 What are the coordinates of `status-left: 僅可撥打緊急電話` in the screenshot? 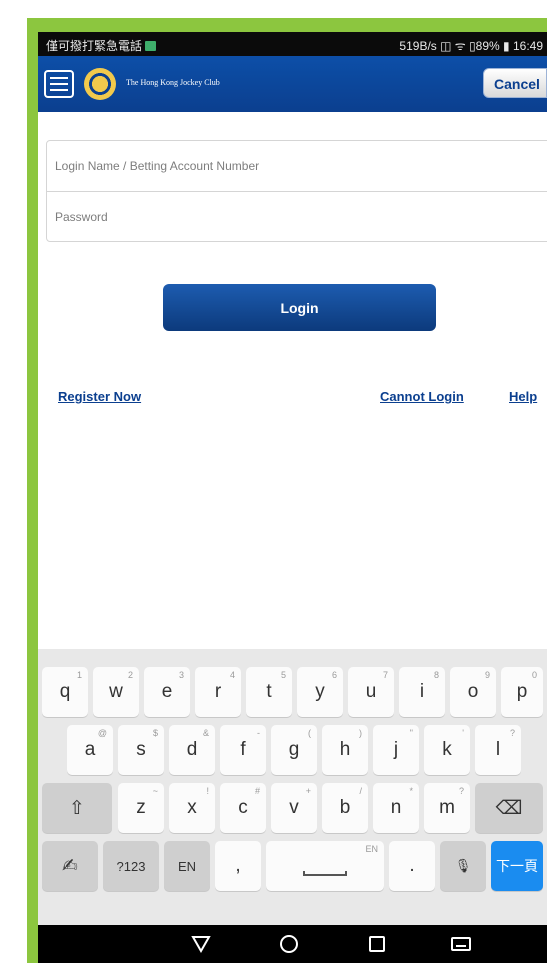 It's located at (101, 45).